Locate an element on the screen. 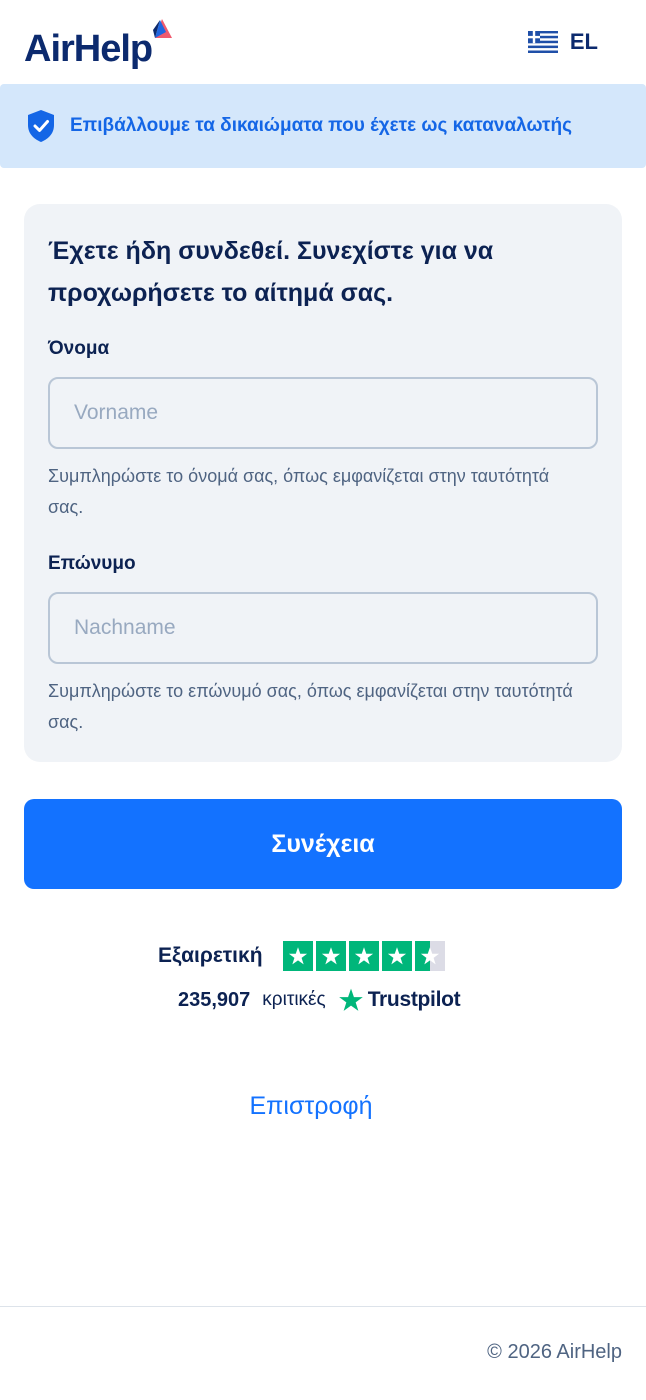 The width and height of the screenshot is (646, 1400). continue-button: Συνέχεια is located at coordinates (323, 844).